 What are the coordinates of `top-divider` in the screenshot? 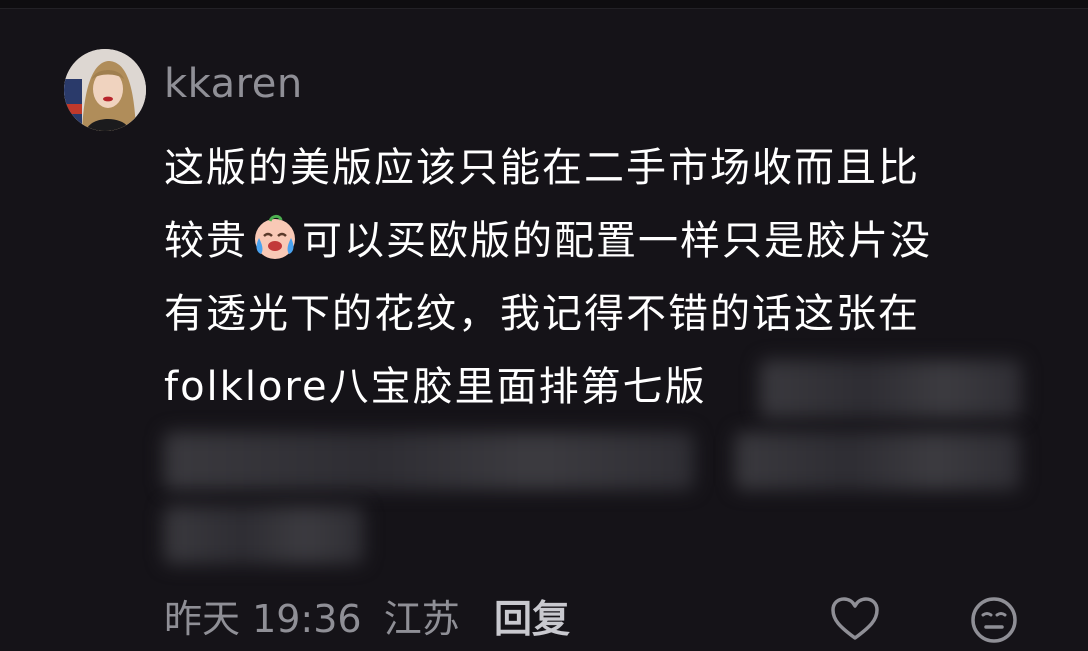 It's located at (544, 4).